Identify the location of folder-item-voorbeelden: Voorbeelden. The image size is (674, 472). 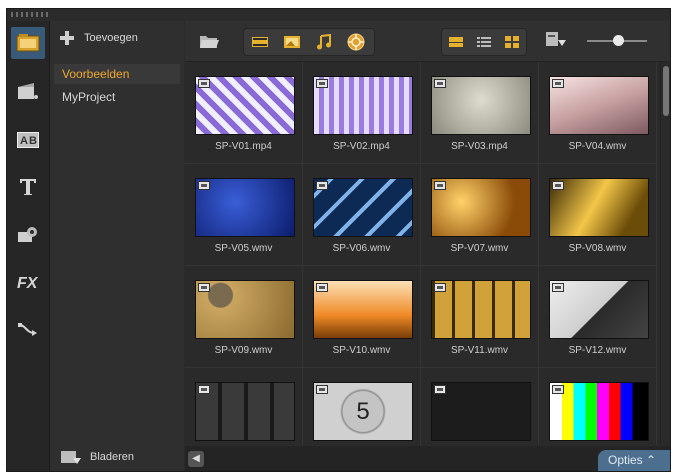
(117, 74).